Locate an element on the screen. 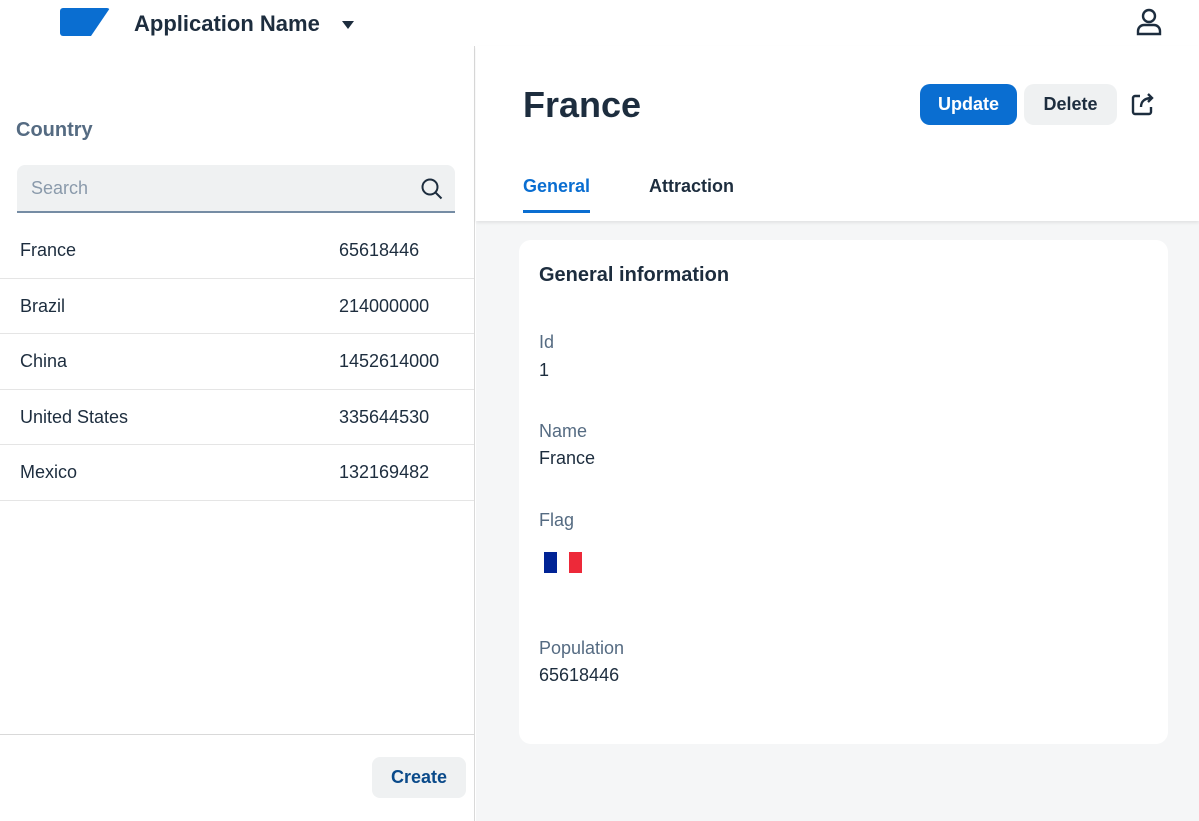 The image size is (1199, 821). page-title: France is located at coordinates (582, 104).